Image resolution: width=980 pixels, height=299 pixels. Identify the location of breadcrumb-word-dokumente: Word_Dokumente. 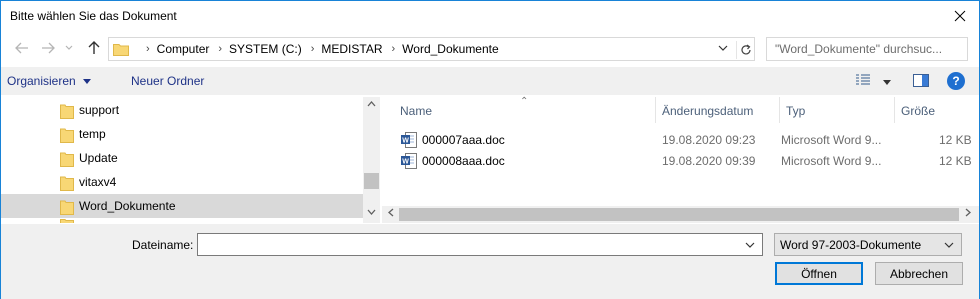
(450, 49).